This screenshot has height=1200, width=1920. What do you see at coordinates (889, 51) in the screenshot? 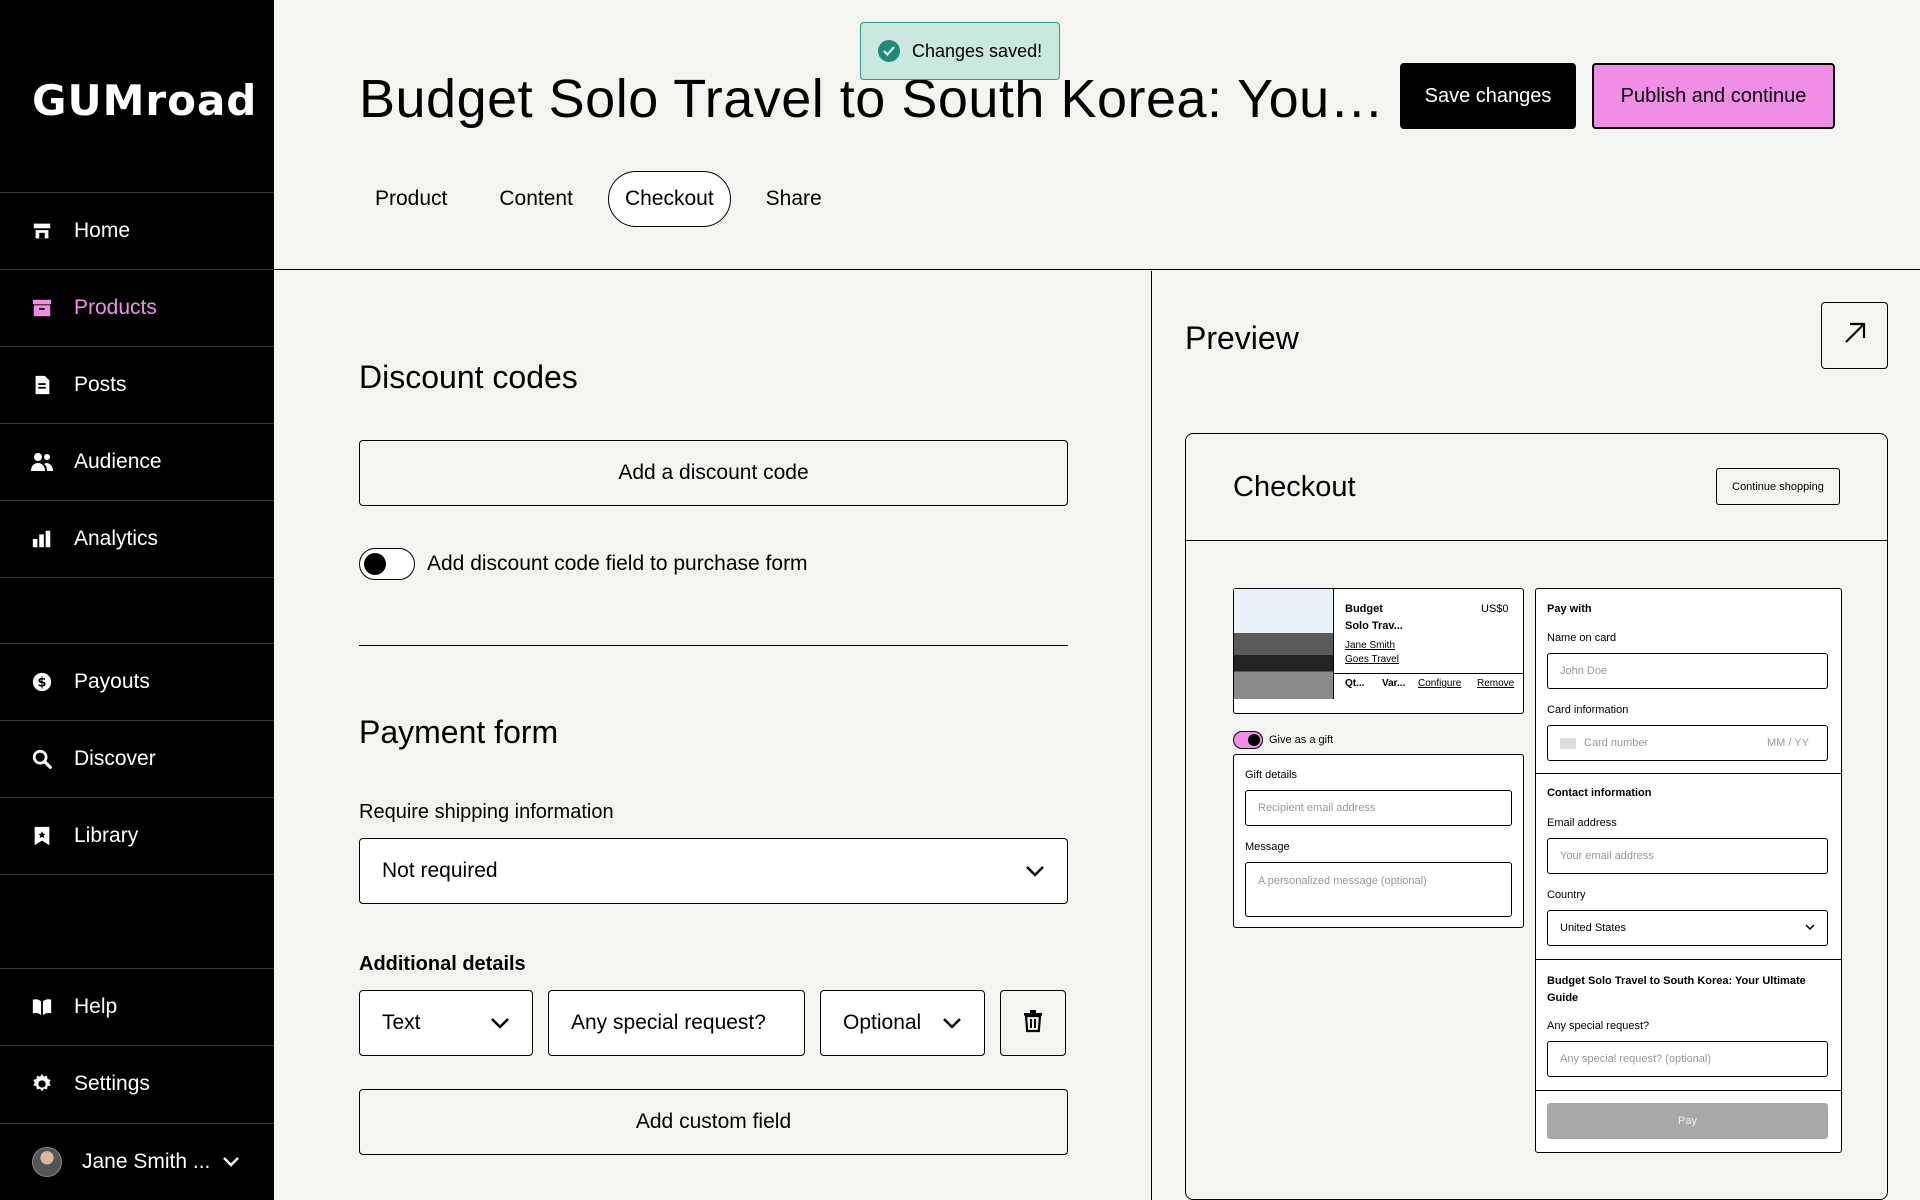
I see `check-circle-icon` at bounding box center [889, 51].